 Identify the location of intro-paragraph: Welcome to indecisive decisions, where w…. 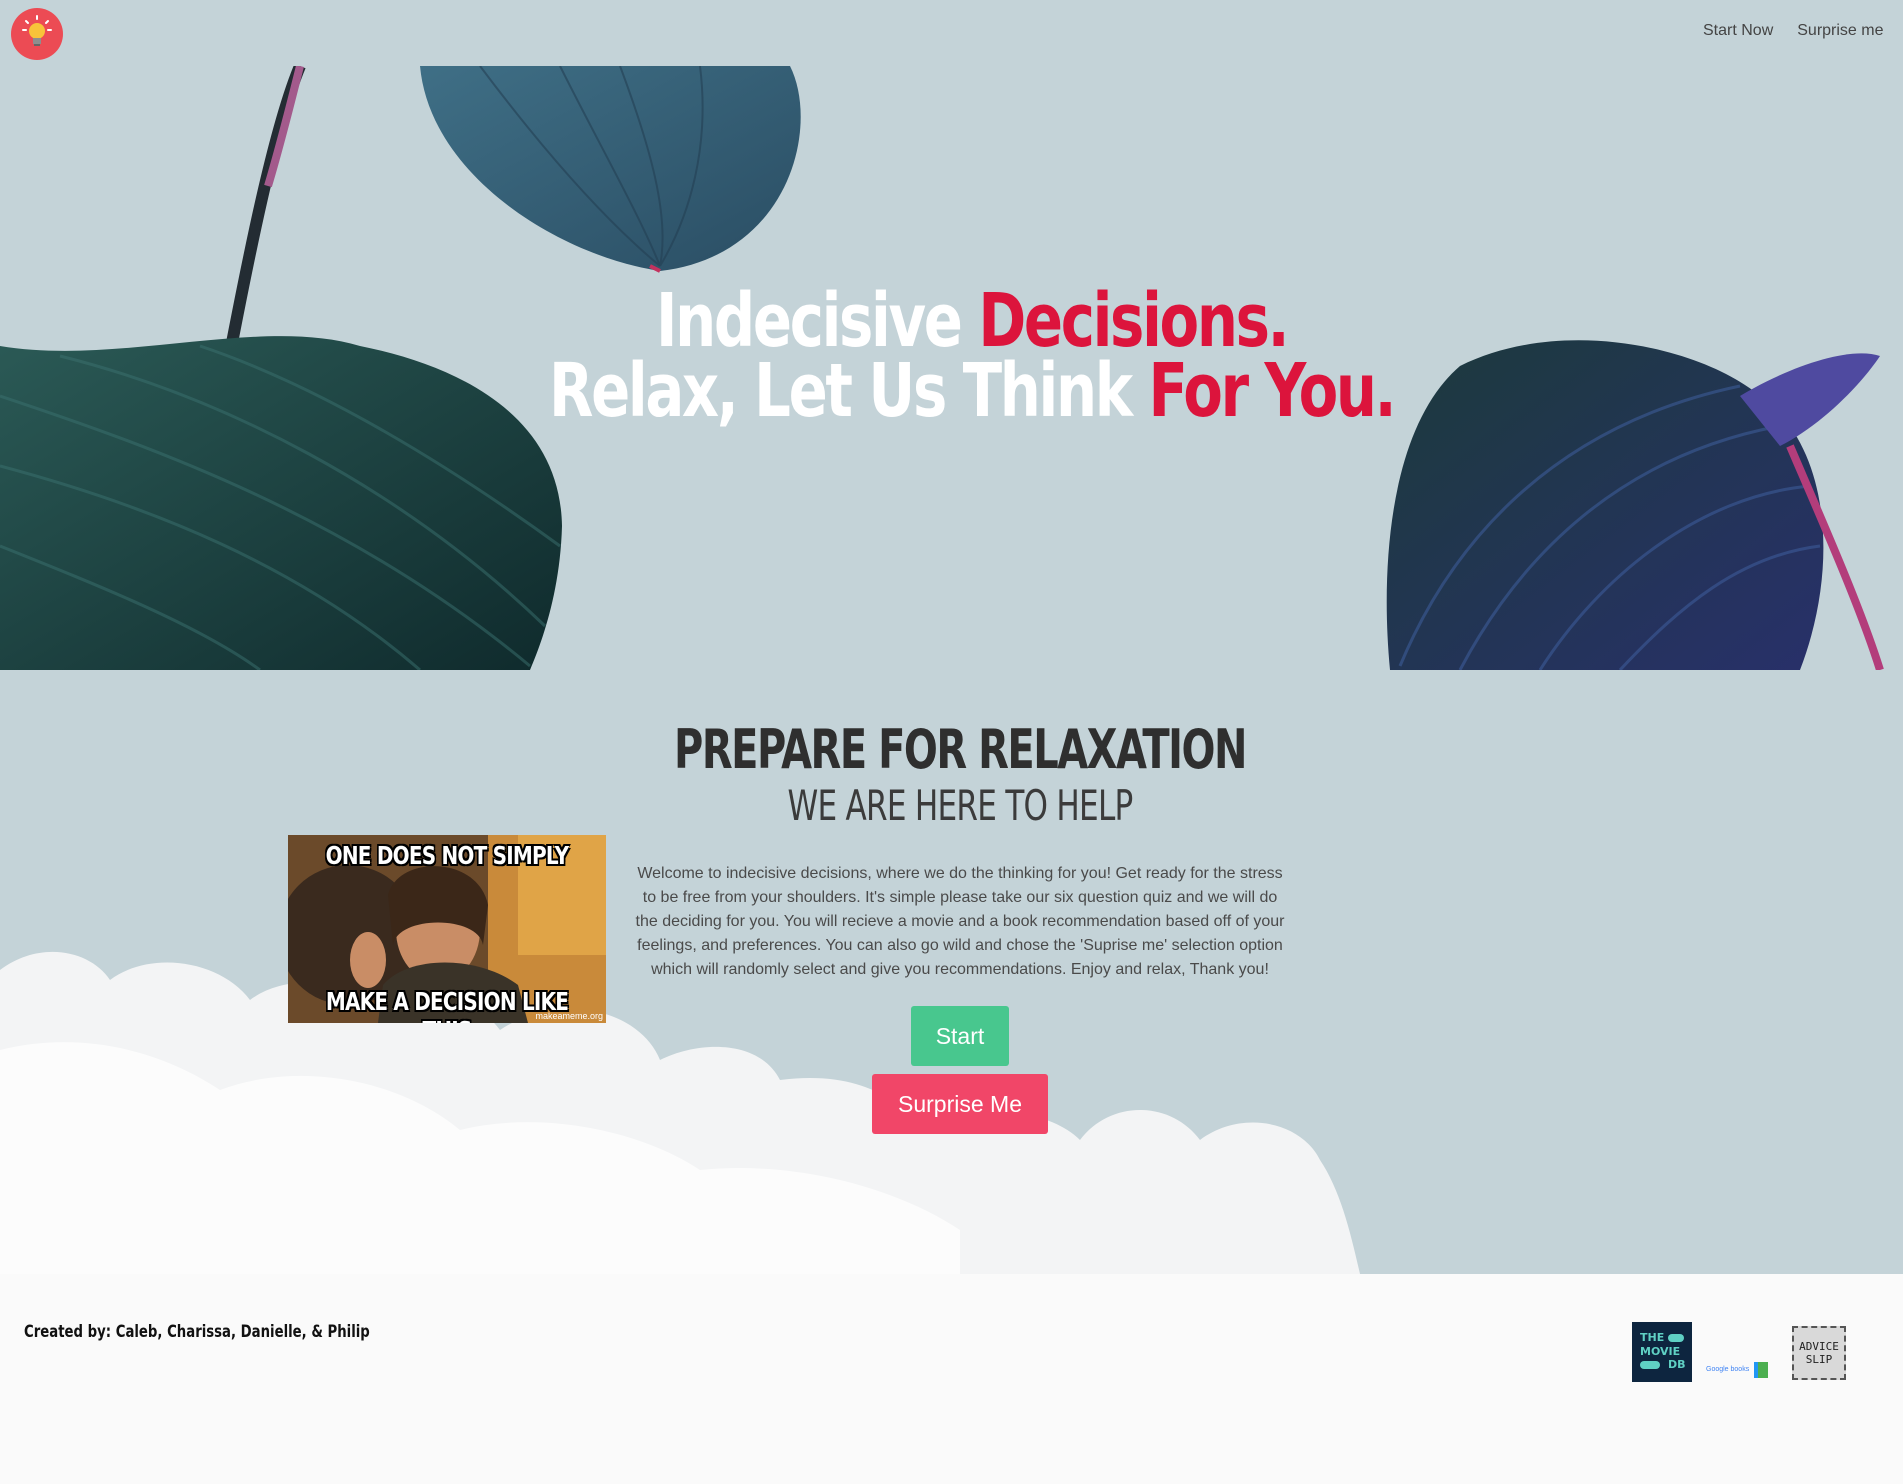
(960, 921).